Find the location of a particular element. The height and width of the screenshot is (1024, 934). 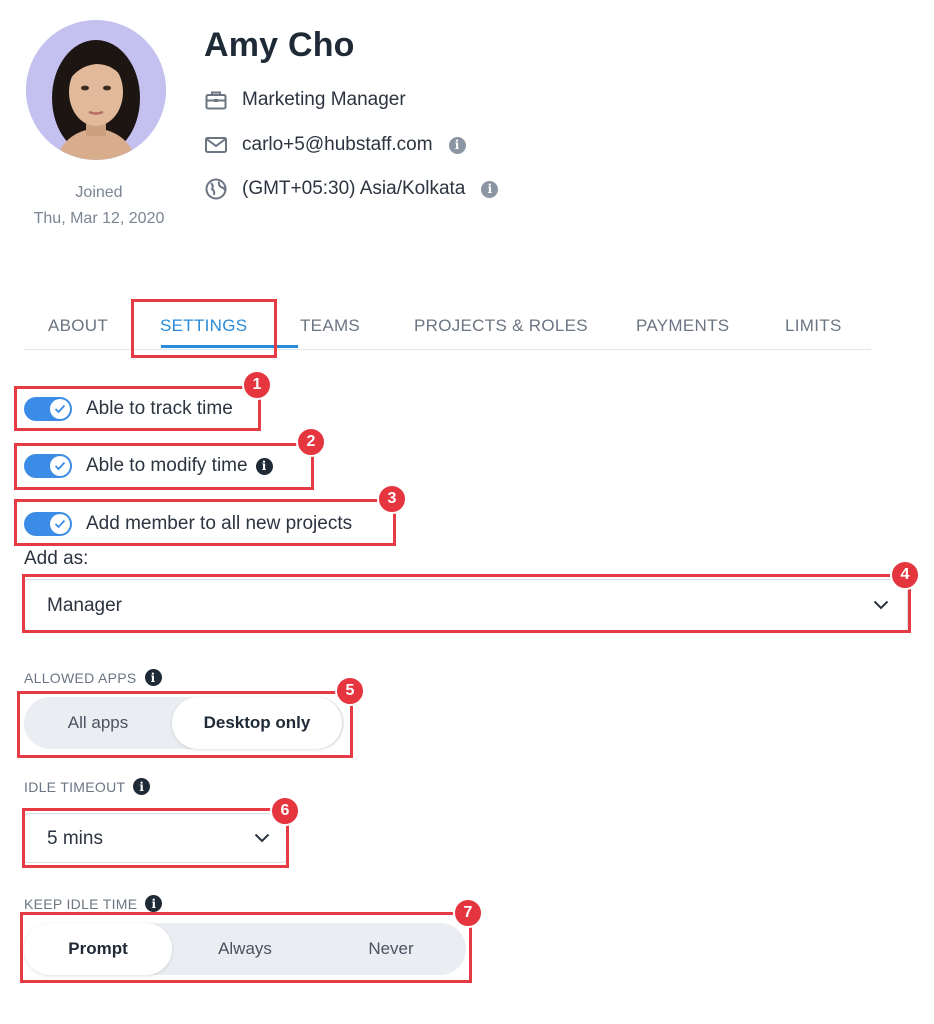

highlight-idle-timeout is located at coordinates (155, 838).